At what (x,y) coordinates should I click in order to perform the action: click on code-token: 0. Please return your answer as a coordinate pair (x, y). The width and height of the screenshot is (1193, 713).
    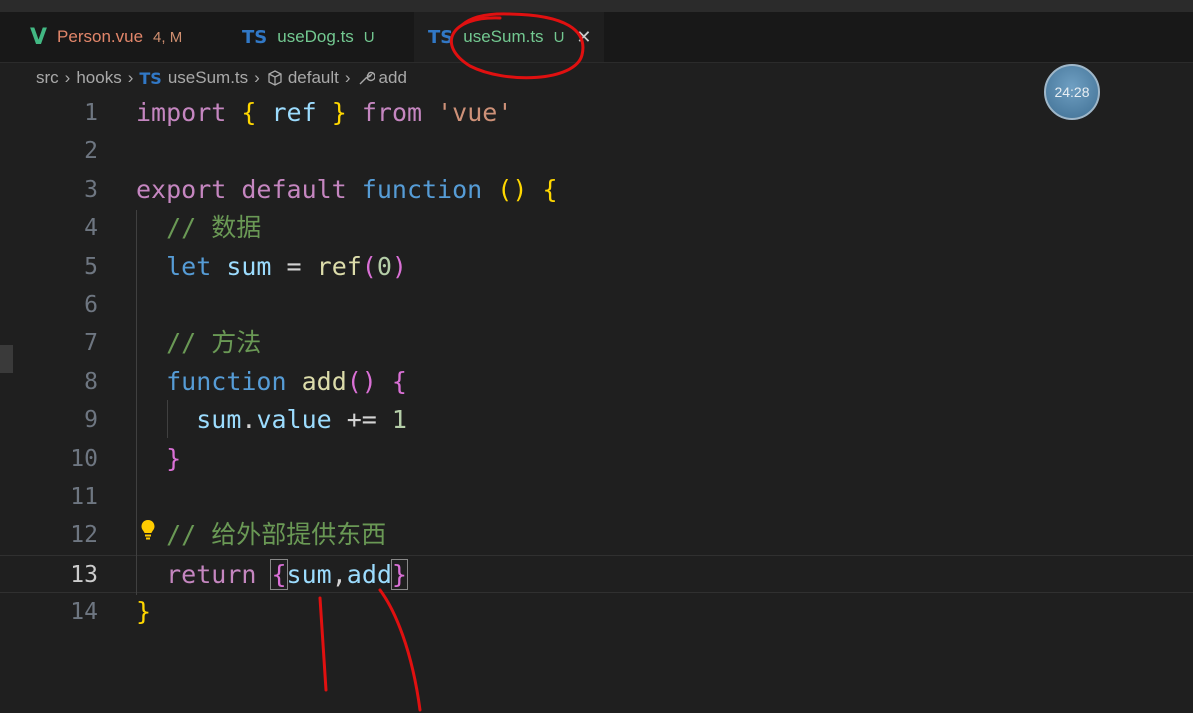
    Looking at the image, I should click on (384, 266).